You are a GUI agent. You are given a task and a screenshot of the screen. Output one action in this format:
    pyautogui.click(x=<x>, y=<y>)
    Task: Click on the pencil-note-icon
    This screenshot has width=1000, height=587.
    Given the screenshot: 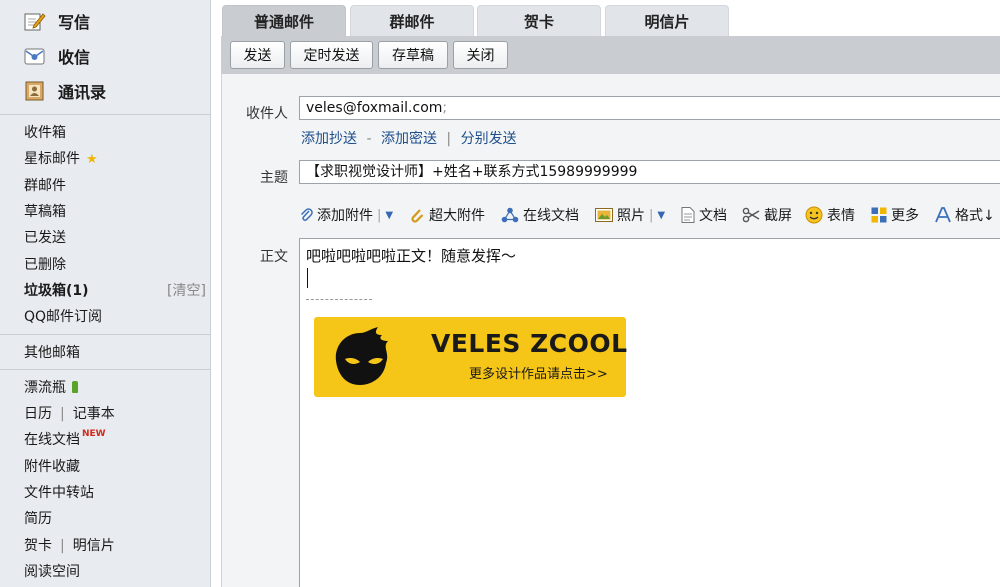 What is the action you would take?
    pyautogui.click(x=35, y=21)
    